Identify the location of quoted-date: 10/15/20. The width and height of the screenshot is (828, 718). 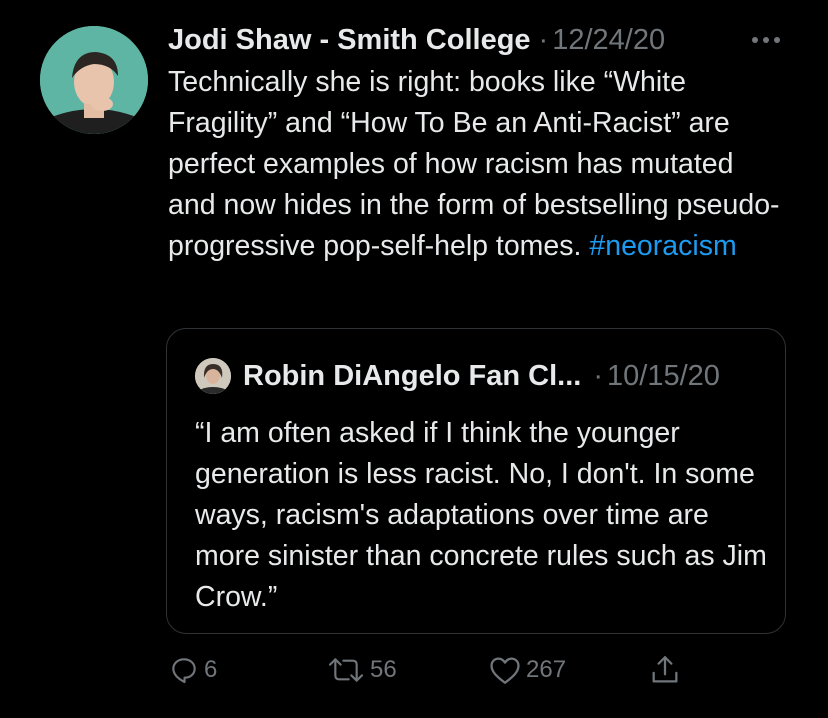
(663, 375).